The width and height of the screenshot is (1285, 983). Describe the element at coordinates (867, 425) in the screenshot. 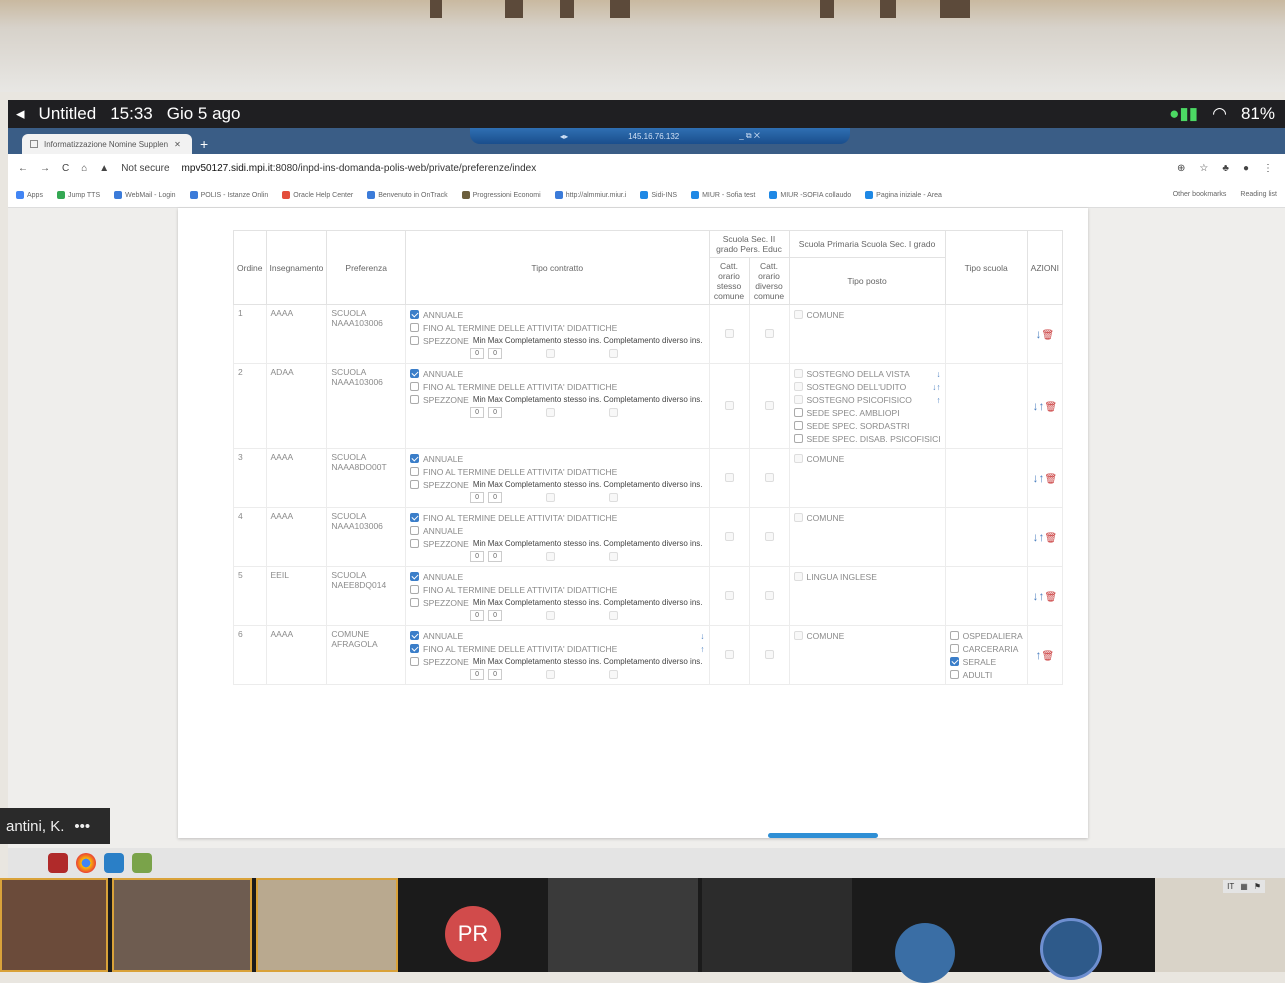

I see `post-option: SEDE SPEC. SORDASTRI` at that location.